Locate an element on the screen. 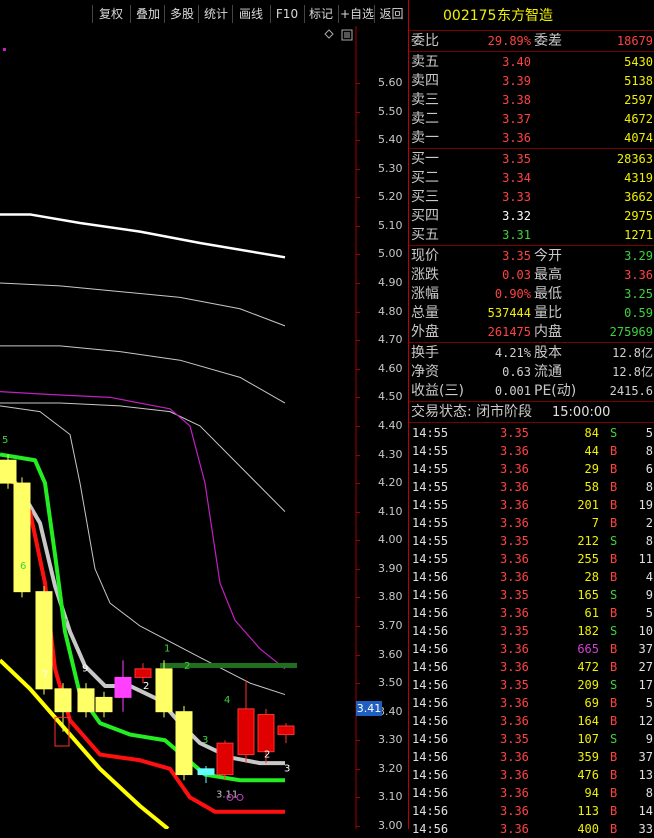 The image size is (654, 838). toolbar-button-0: 复权 is located at coordinates (110, 14).